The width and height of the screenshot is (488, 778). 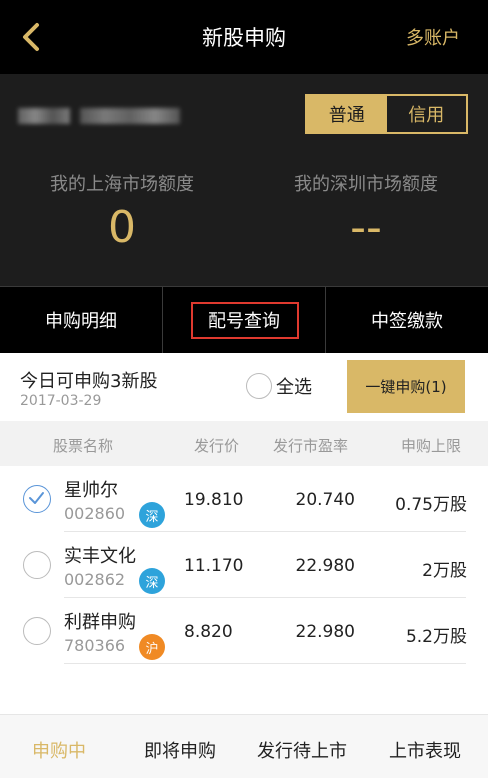 What do you see at coordinates (208, 632) in the screenshot?
I see `issue-price: 8.820` at bounding box center [208, 632].